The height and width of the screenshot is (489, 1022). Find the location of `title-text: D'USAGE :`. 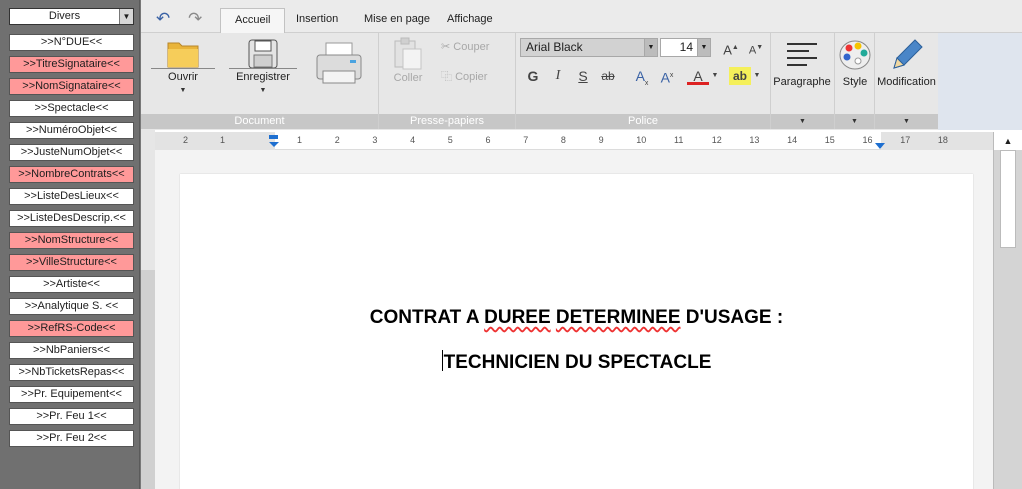

title-text: D'USAGE : is located at coordinates (732, 317).